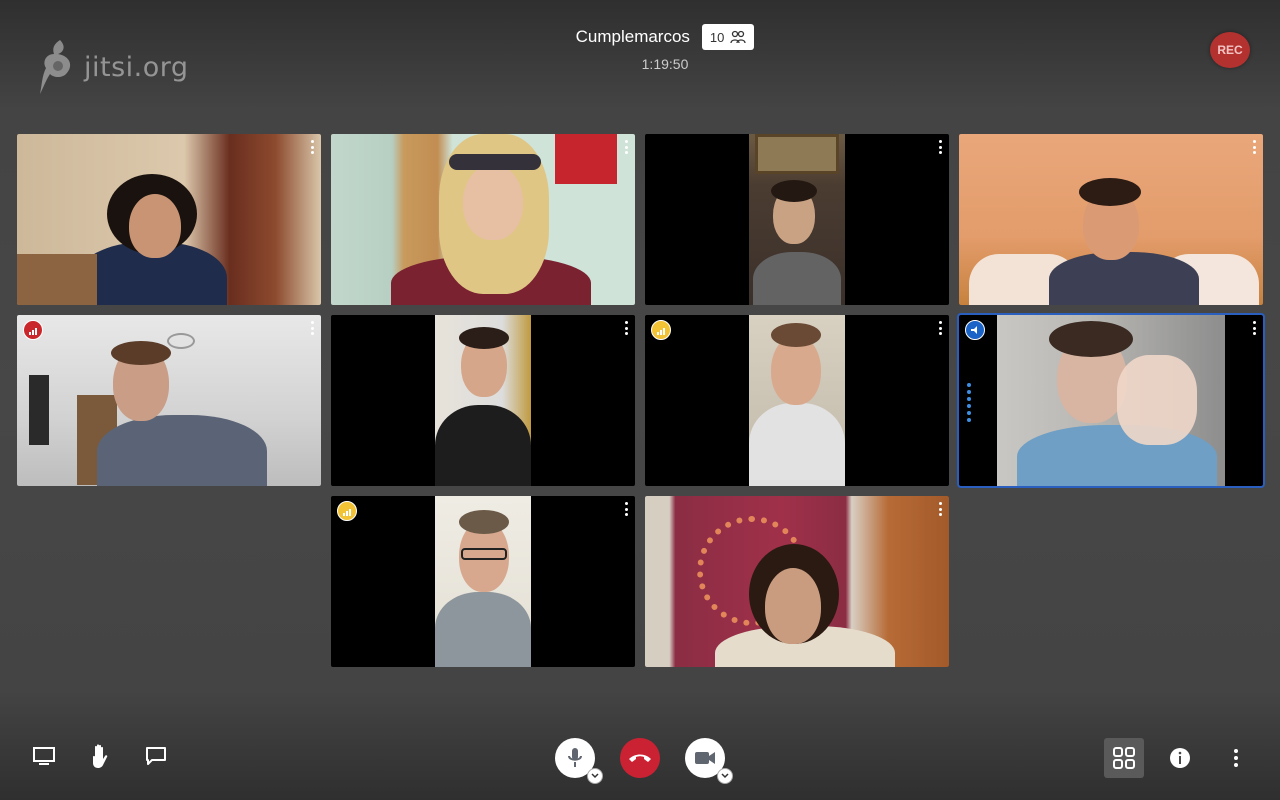 The width and height of the screenshot is (1280, 800). Describe the element at coordinates (705, 758) in the screenshot. I see `video-camera-icon` at that location.